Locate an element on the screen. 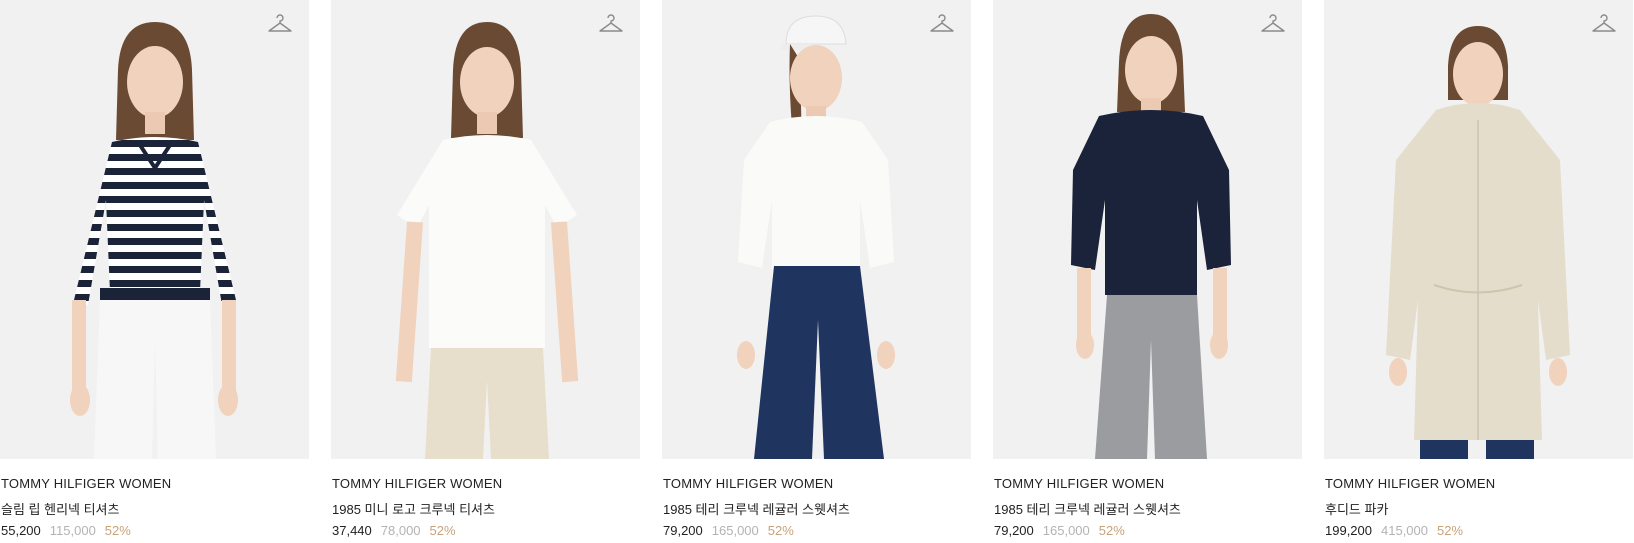 This screenshot has height=543, width=1634. product-name: 슬림 립 헨리넥 티셔츠 is located at coordinates (60, 508).